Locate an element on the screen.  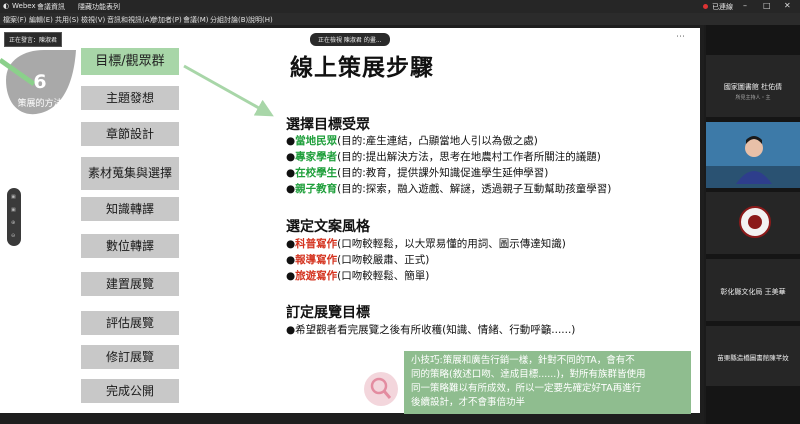
step-menu-knowledge: 知識轉譯 is located at coordinates (130, 209).